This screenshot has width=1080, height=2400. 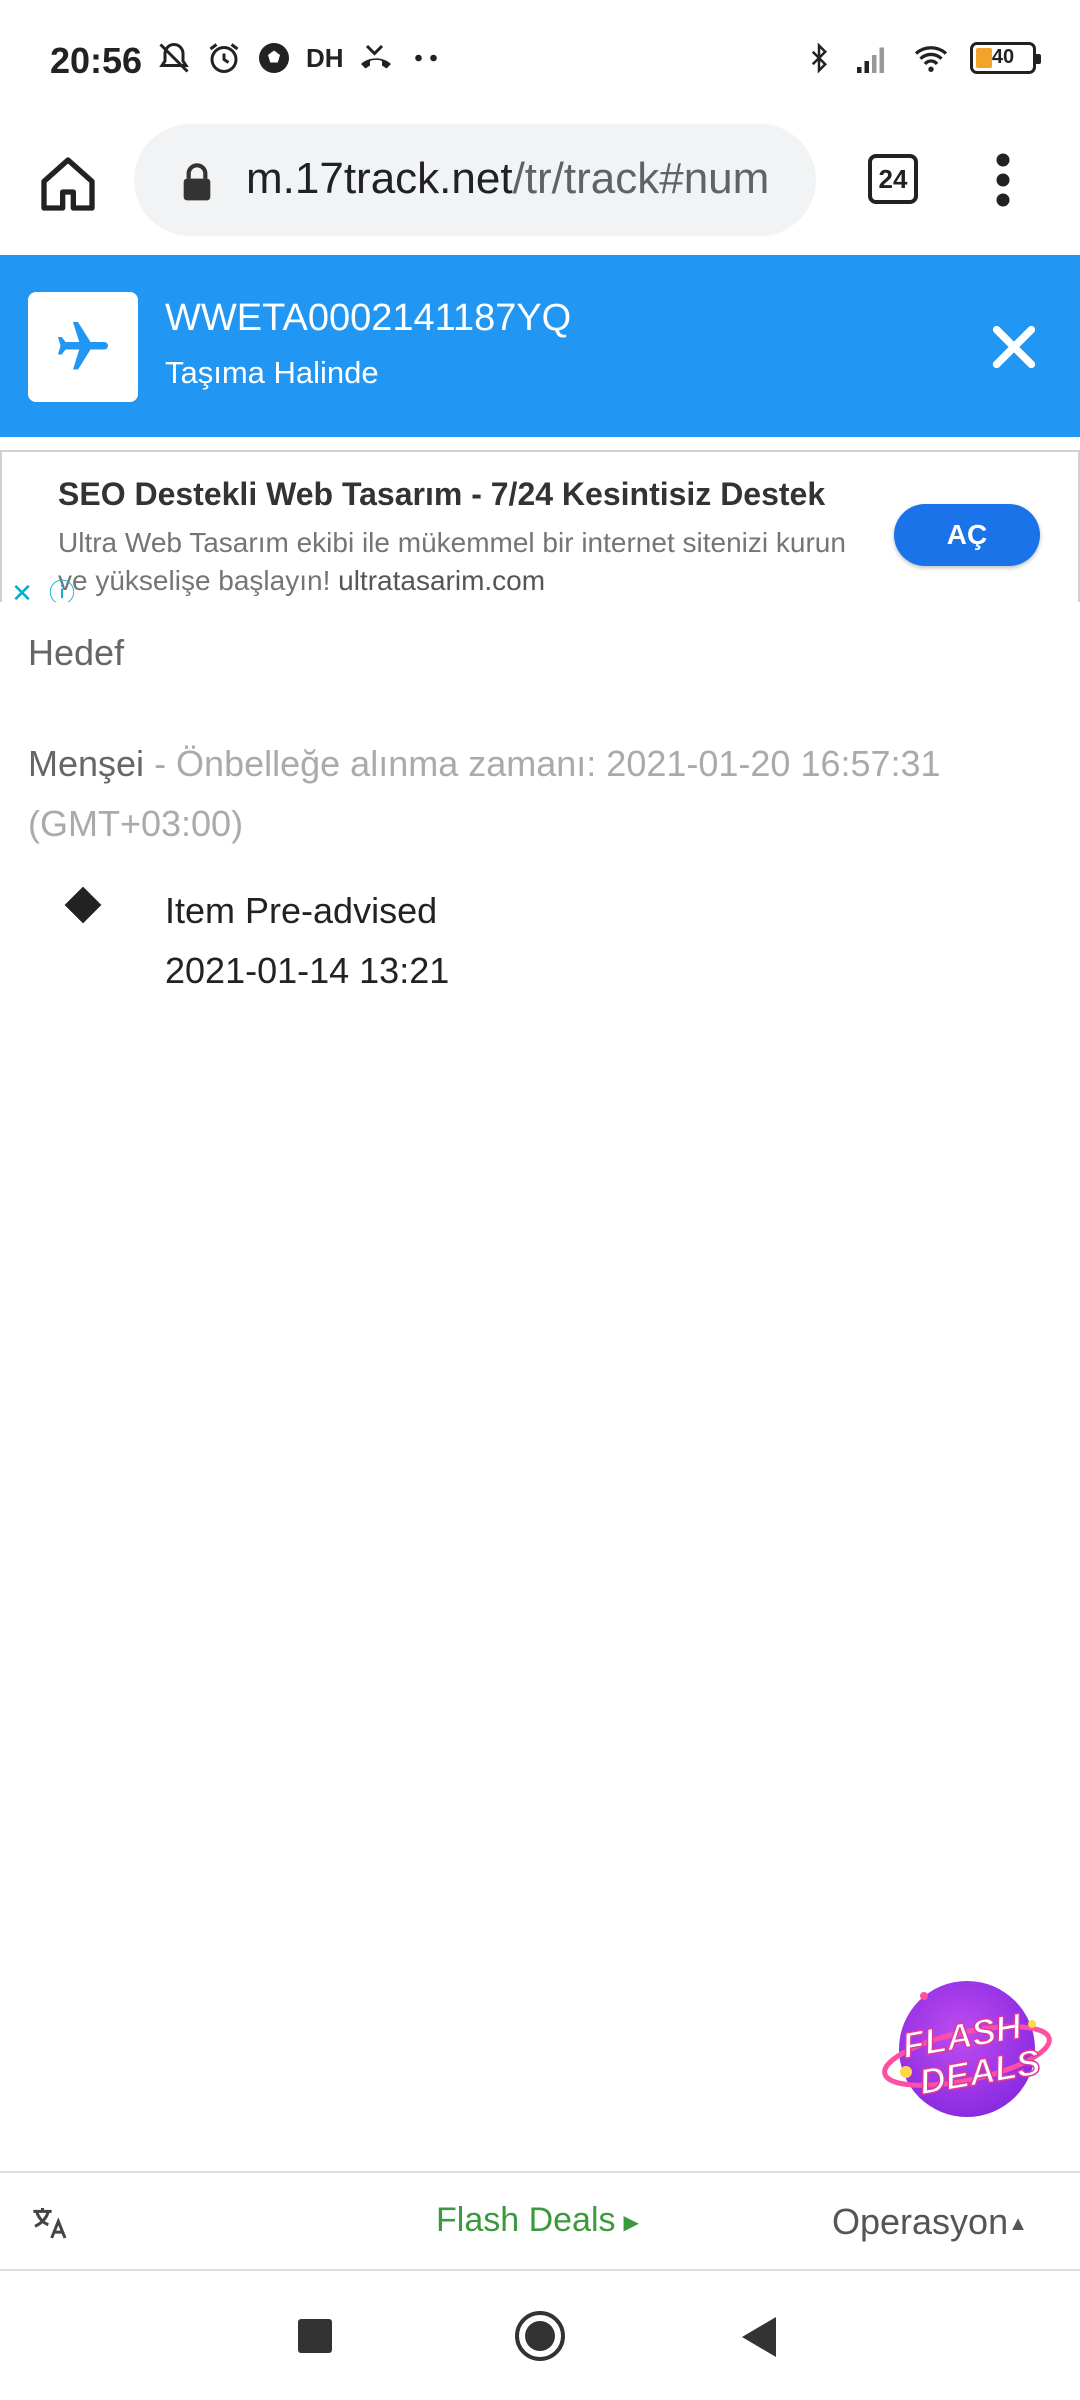 What do you see at coordinates (819, 58) in the screenshot?
I see `bluetooth-icon` at bounding box center [819, 58].